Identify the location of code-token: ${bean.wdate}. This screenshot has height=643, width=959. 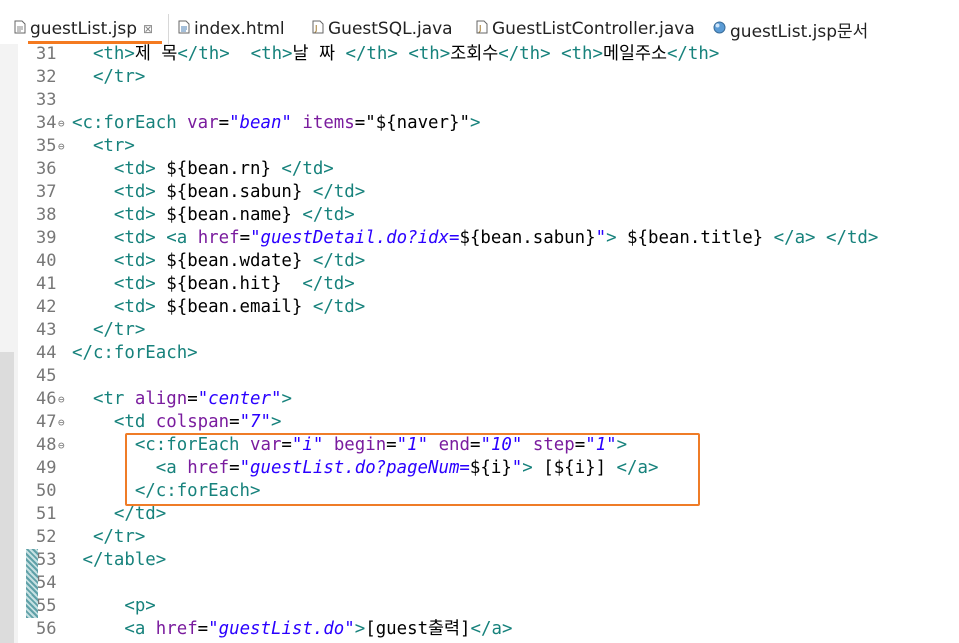
(234, 261).